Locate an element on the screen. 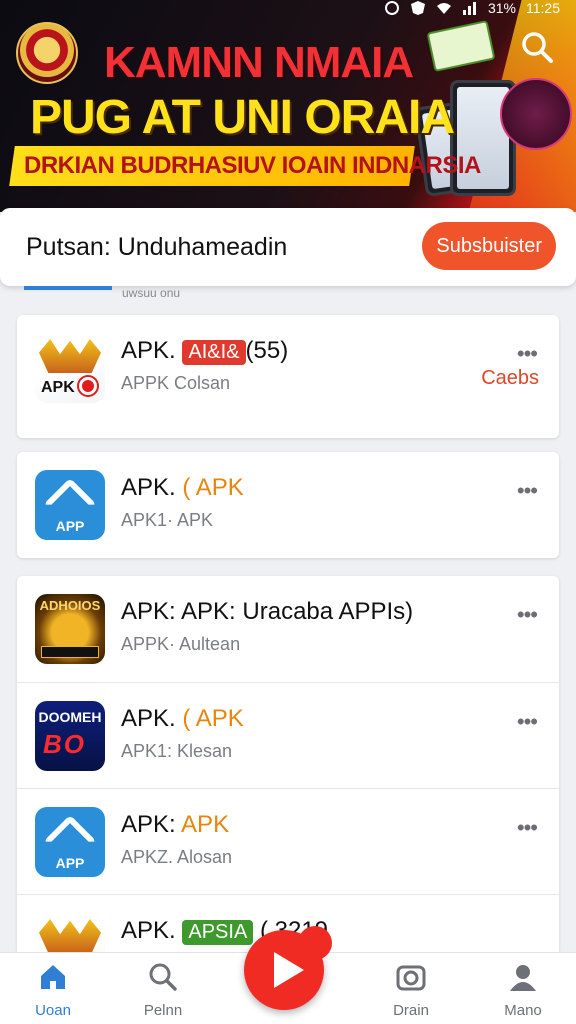 The image size is (576, 1024). app-status-label: Caebs is located at coordinates (510, 378).